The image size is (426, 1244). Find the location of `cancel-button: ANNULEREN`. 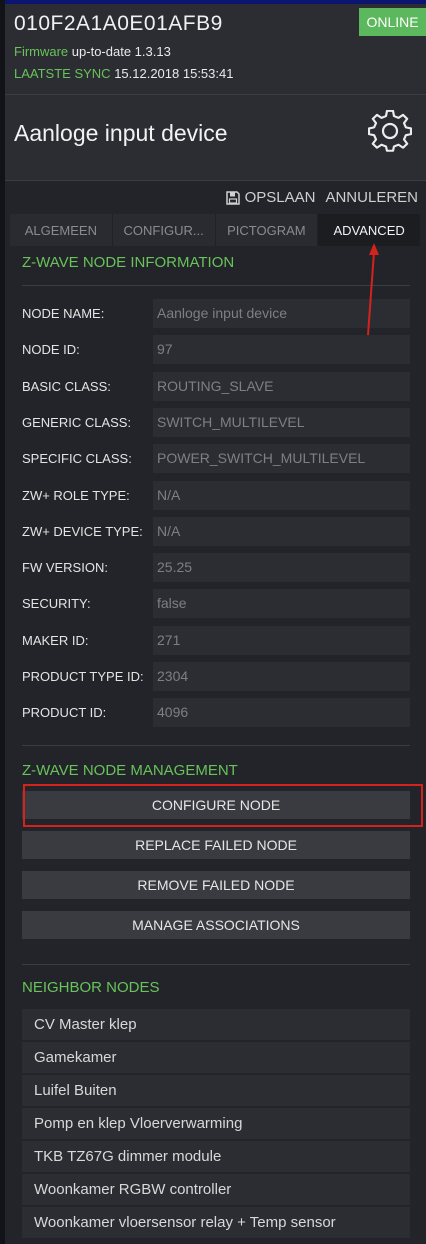

cancel-button: ANNULEREN is located at coordinates (371, 197).